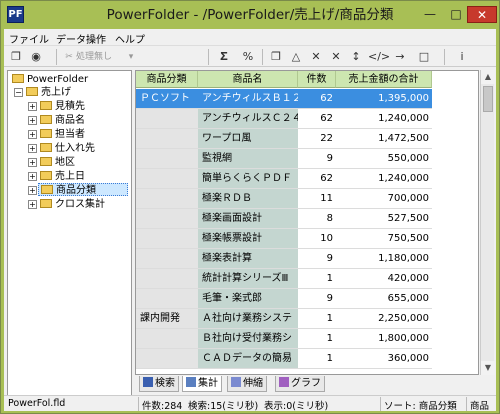  What do you see at coordinates (248, 179) in the screenshot?
I see `cell-name: 簡単らくらくＰＤＦ` at bounding box center [248, 179].